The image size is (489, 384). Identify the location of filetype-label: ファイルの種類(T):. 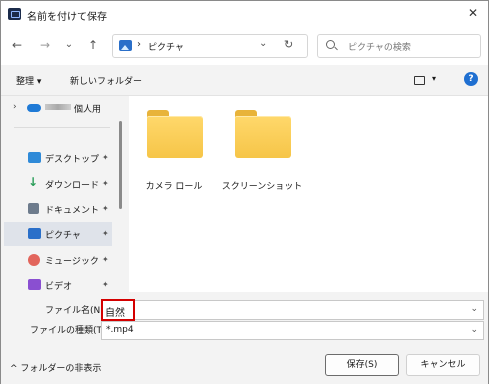
(69, 331).